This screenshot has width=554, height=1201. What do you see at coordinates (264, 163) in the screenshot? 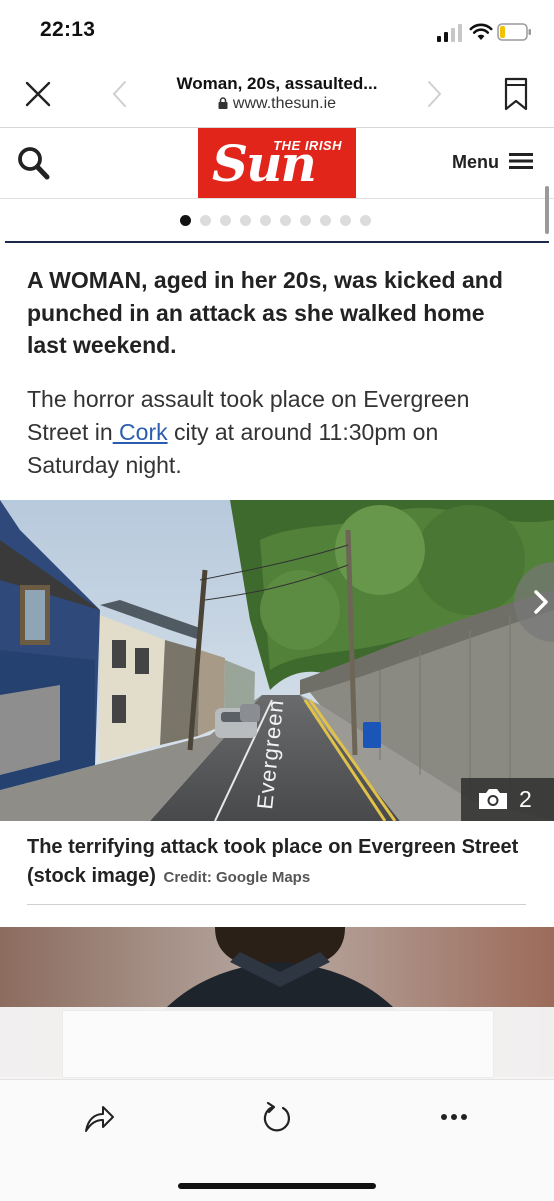
I see `logo-wordmark: Sun` at bounding box center [264, 163].